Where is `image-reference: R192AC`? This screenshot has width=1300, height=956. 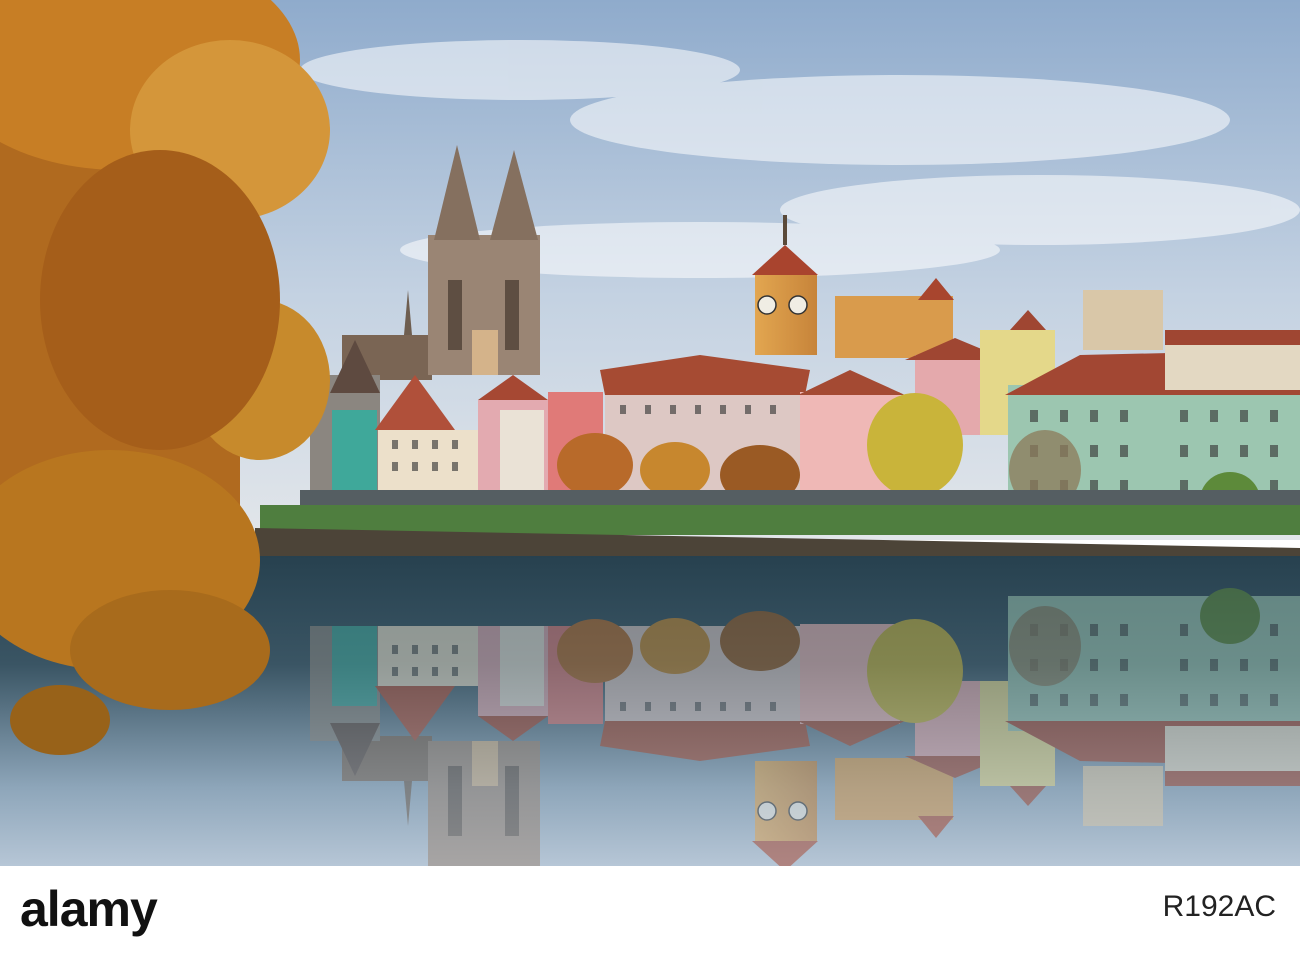
image-reference: R192AC is located at coordinates (1219, 906).